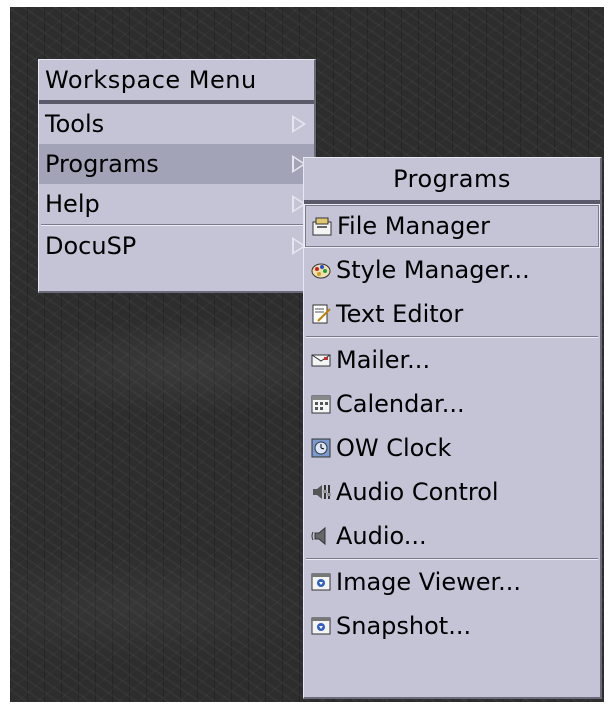  What do you see at coordinates (176, 164) in the screenshot?
I see `menu-item-programs: Programs` at bounding box center [176, 164].